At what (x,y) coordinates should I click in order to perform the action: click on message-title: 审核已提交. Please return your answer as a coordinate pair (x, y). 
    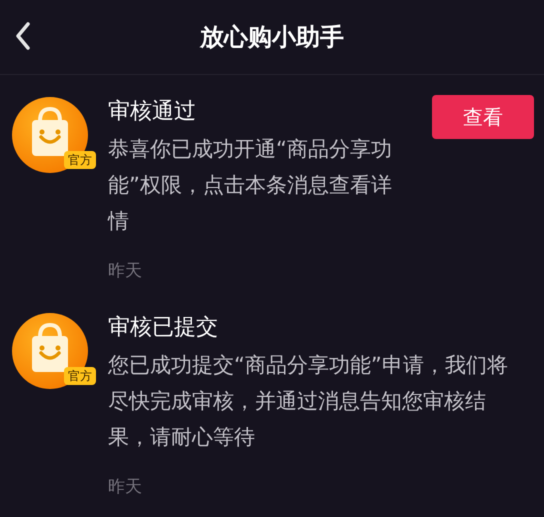
    Looking at the image, I should click on (163, 328).